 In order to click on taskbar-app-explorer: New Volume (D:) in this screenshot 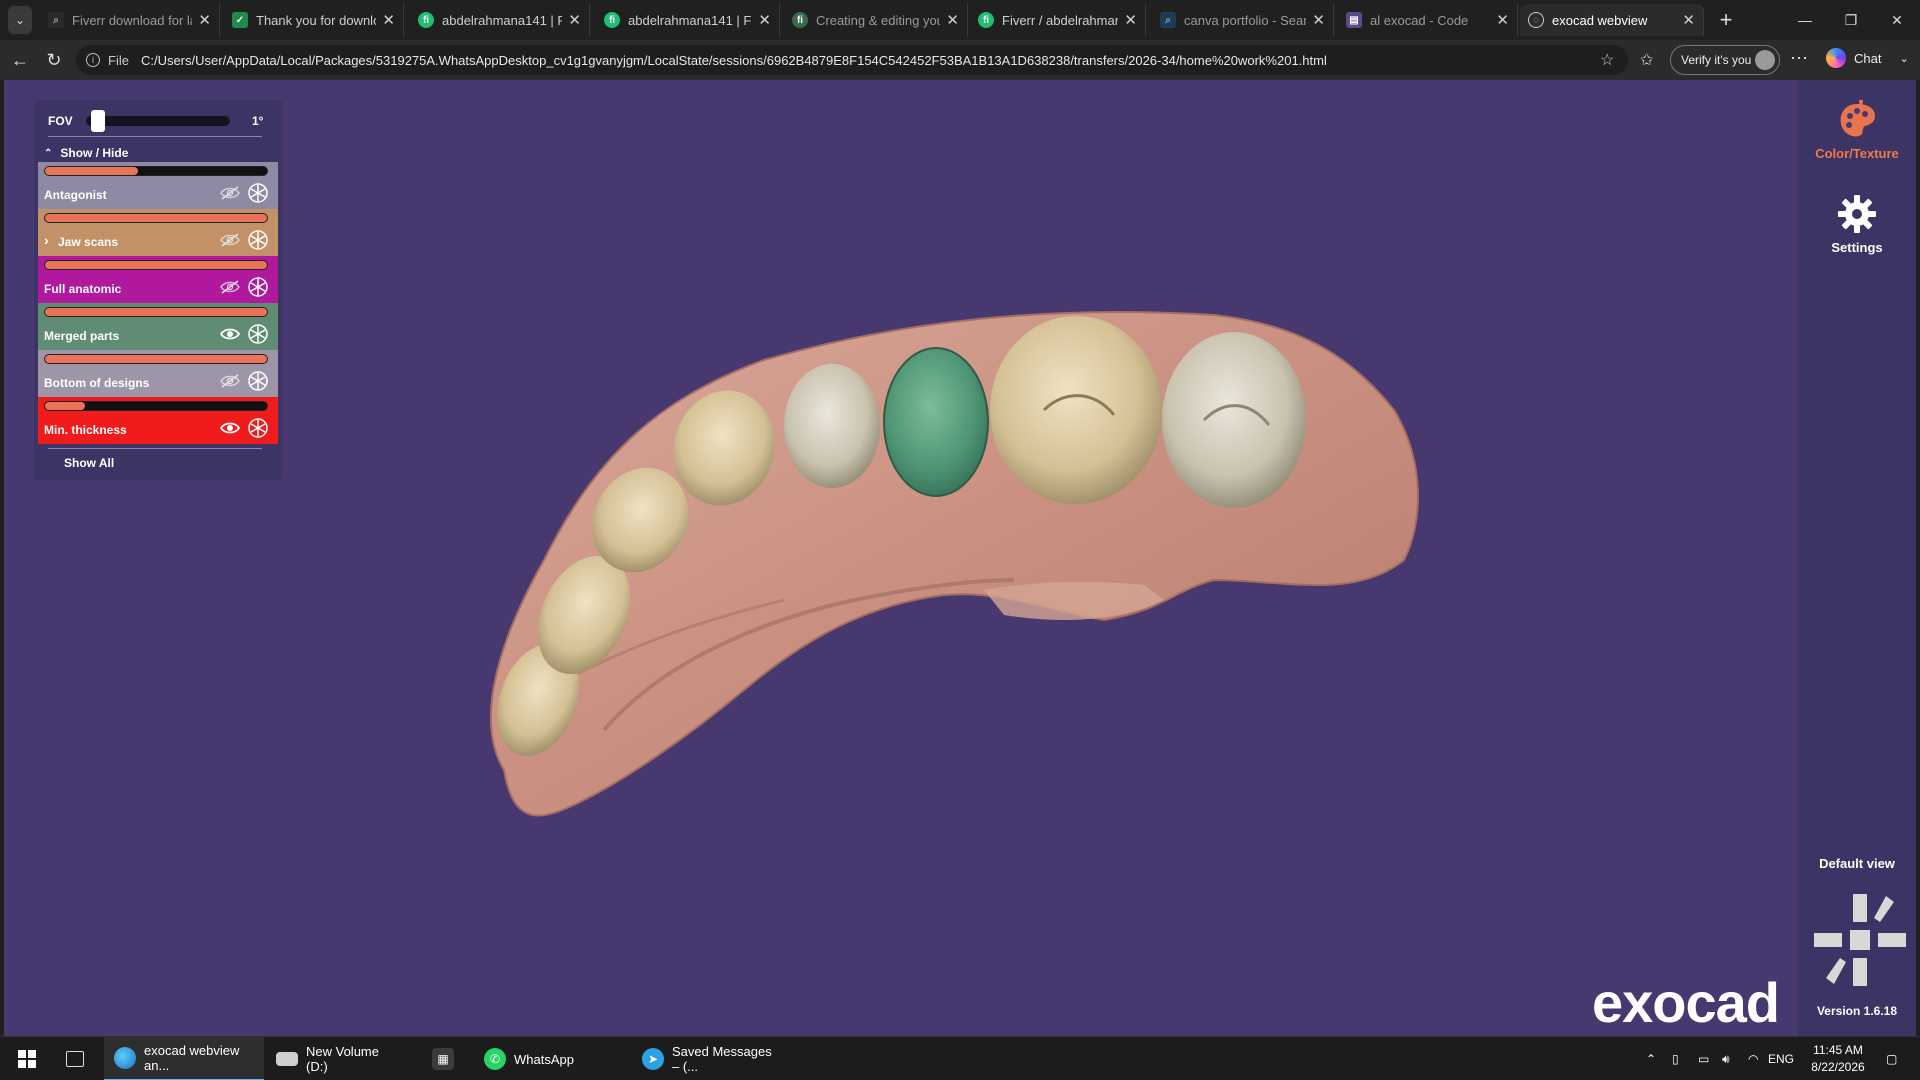, I will do `click(340, 1058)`.